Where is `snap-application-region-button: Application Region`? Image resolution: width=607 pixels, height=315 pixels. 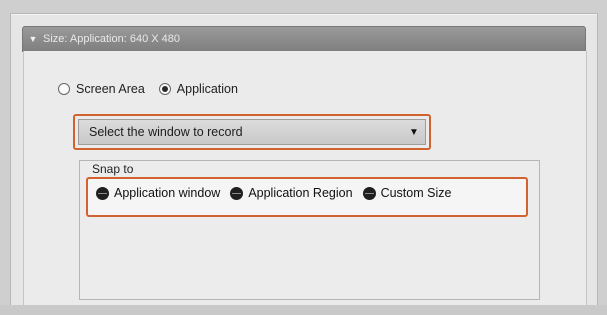
snap-application-region-button: Application Region is located at coordinates (291, 193).